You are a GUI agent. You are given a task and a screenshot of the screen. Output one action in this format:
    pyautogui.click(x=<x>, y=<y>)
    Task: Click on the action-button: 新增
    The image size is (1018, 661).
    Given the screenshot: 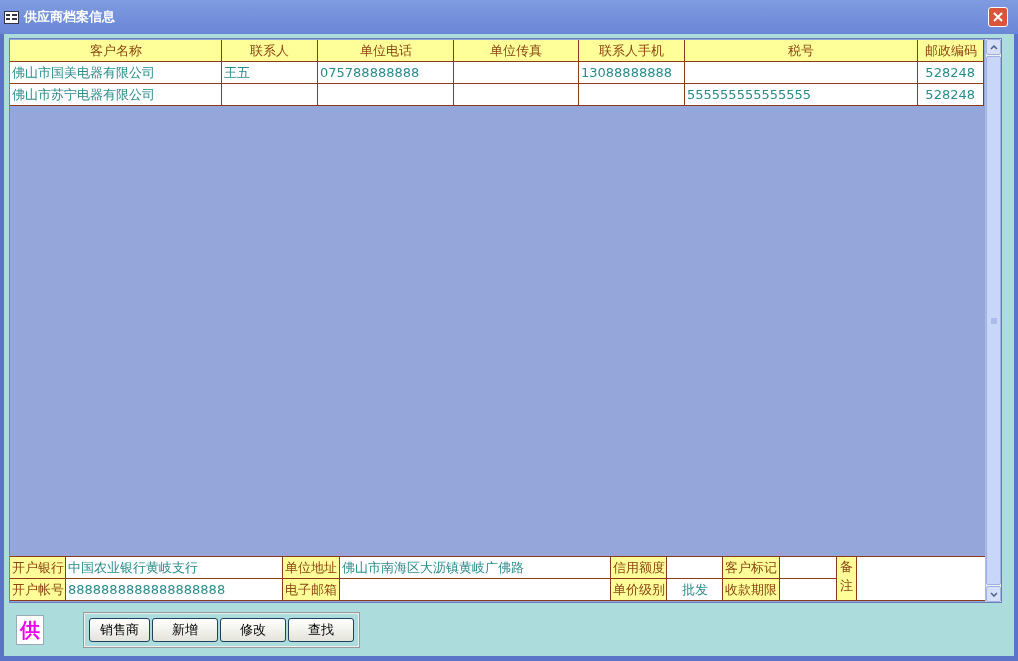 What is the action you would take?
    pyautogui.click(x=185, y=630)
    